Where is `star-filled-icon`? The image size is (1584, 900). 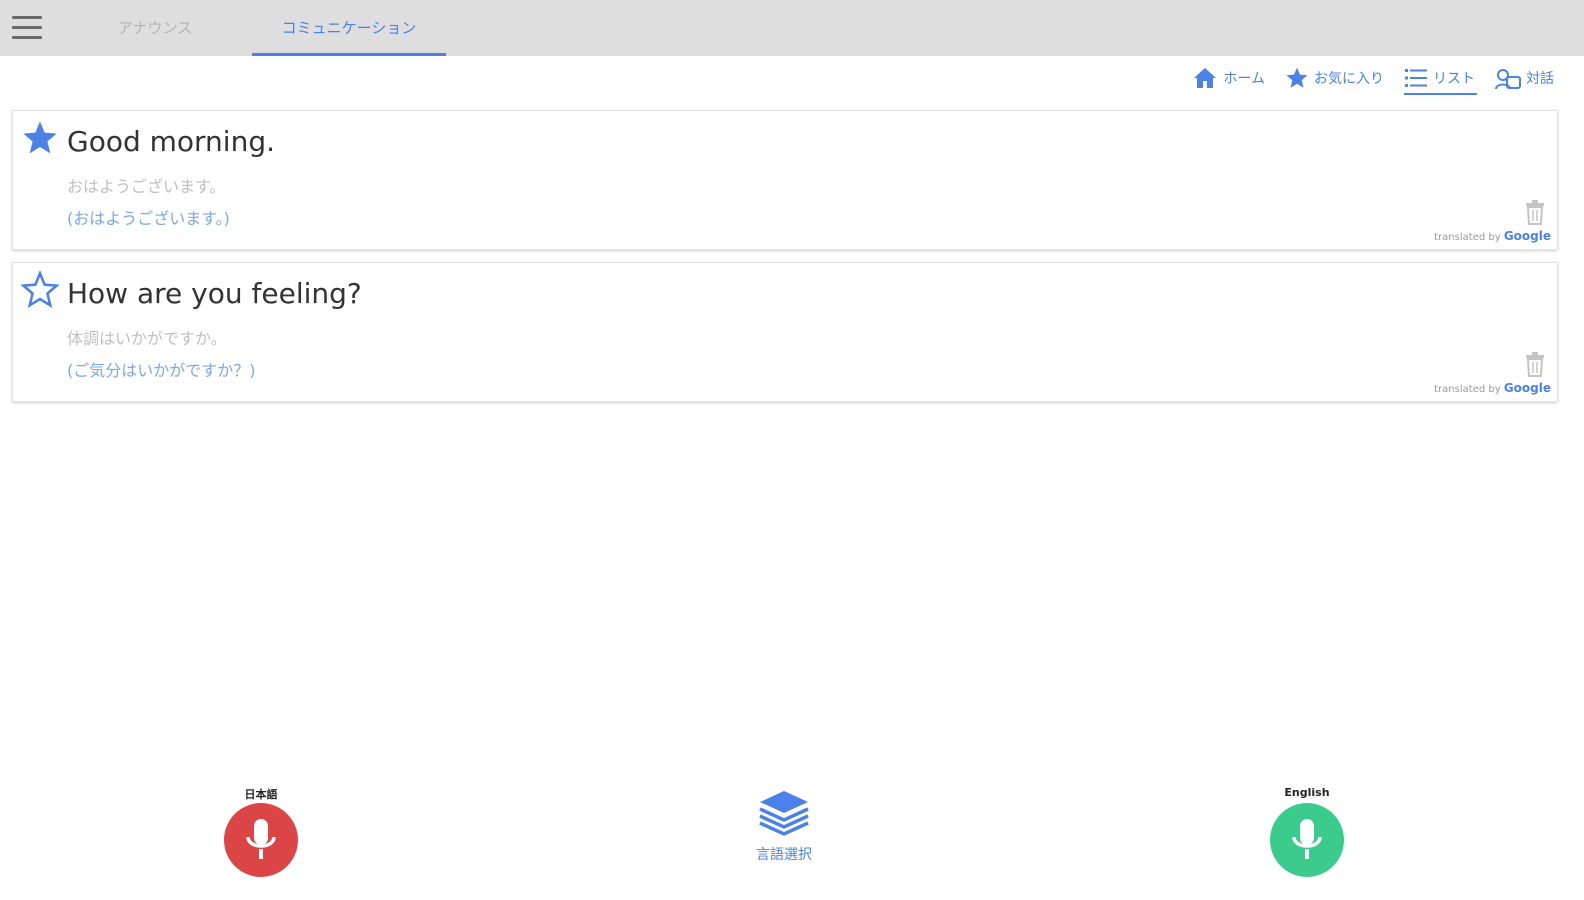
star-filled-icon is located at coordinates (40, 138).